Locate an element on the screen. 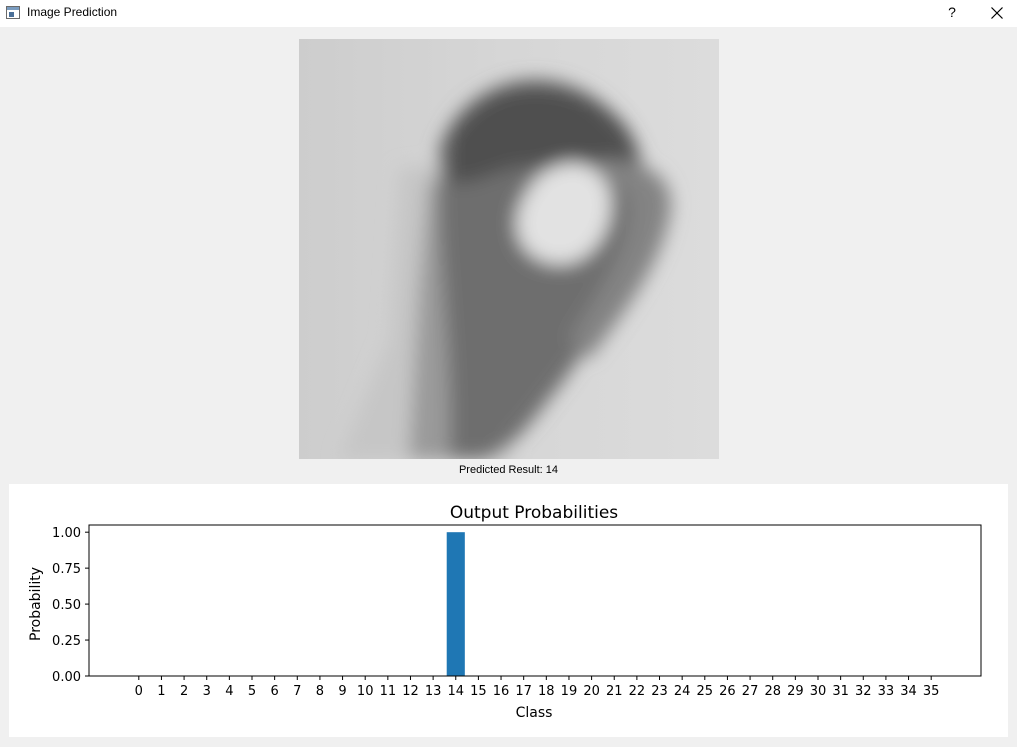  x-tick-label-5: 5 is located at coordinates (252, 691).